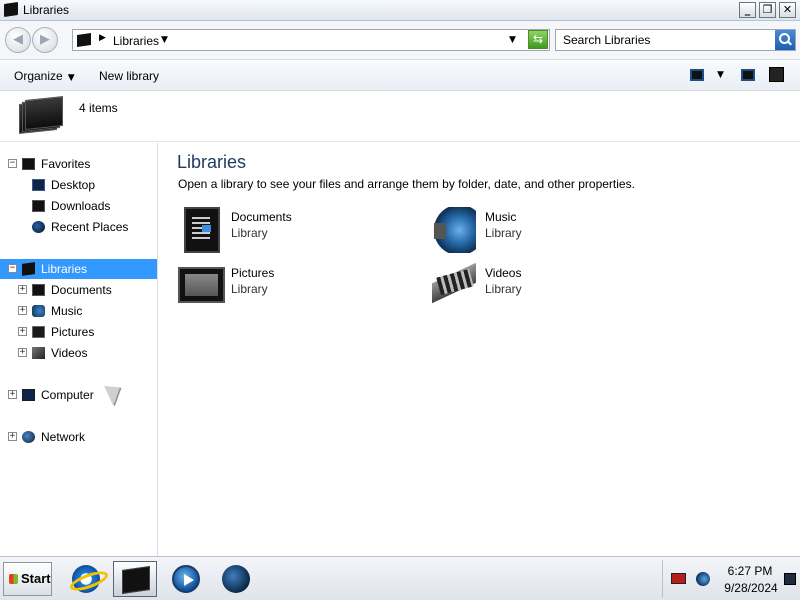  I want to click on search-box, so click(675, 40).